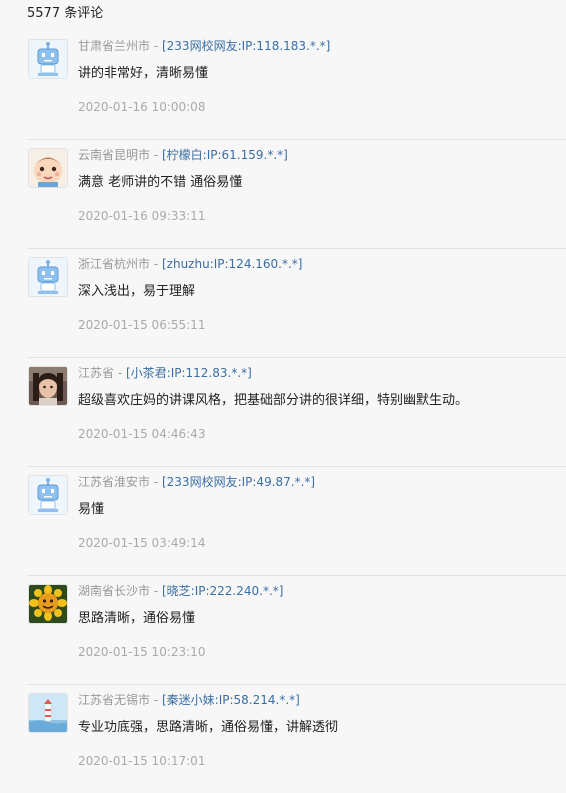 This screenshot has height=793, width=566. I want to click on comment-location: 江苏省无锡市, so click(114, 700).